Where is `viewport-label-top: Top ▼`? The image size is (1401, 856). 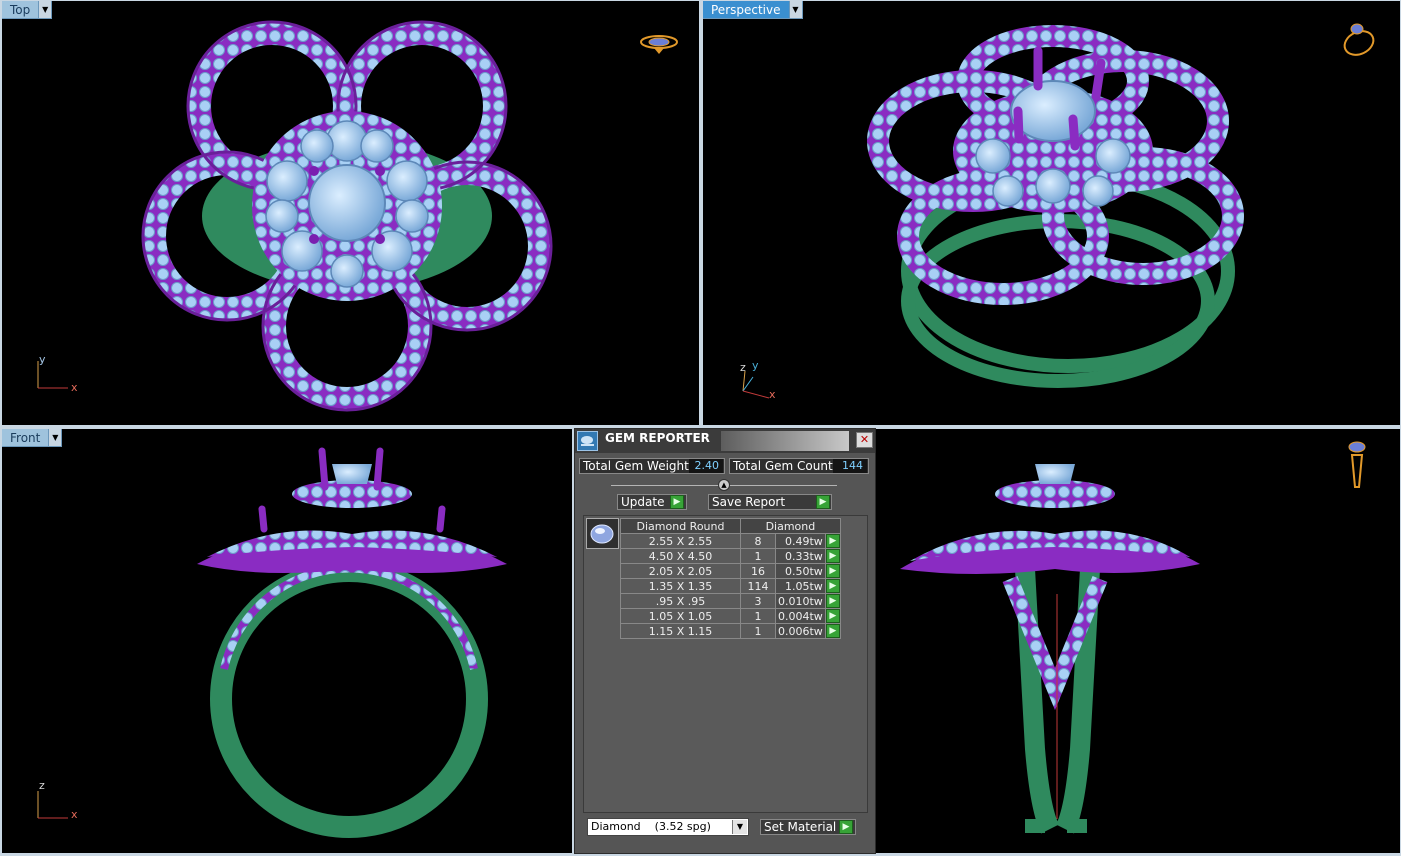
viewport-label-top: Top ▼ is located at coordinates (27, 10).